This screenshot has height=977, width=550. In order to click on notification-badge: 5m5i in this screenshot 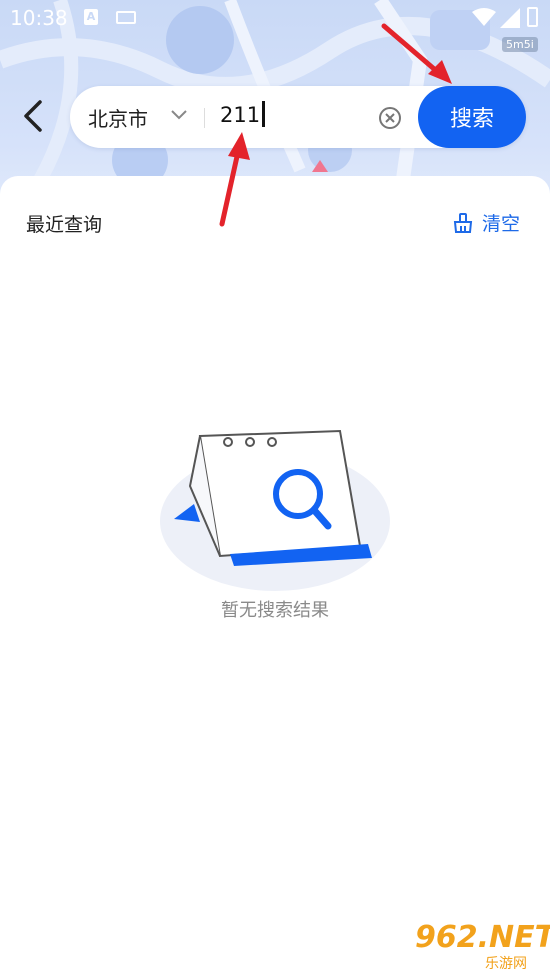, I will do `click(520, 44)`.